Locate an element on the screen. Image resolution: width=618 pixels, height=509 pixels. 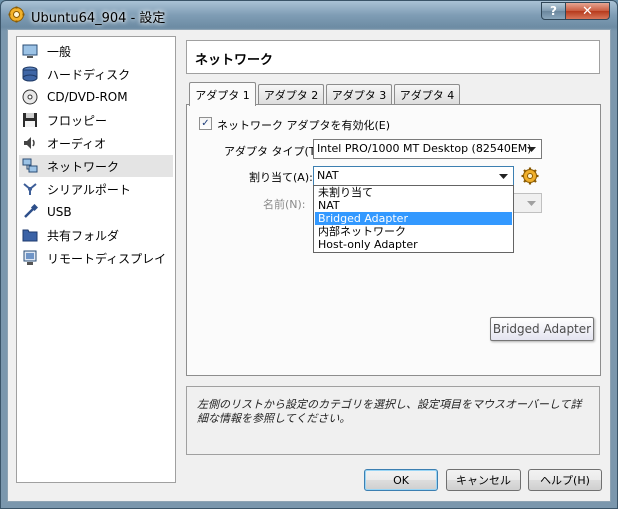
help-title-button: ? is located at coordinates (553, 11).